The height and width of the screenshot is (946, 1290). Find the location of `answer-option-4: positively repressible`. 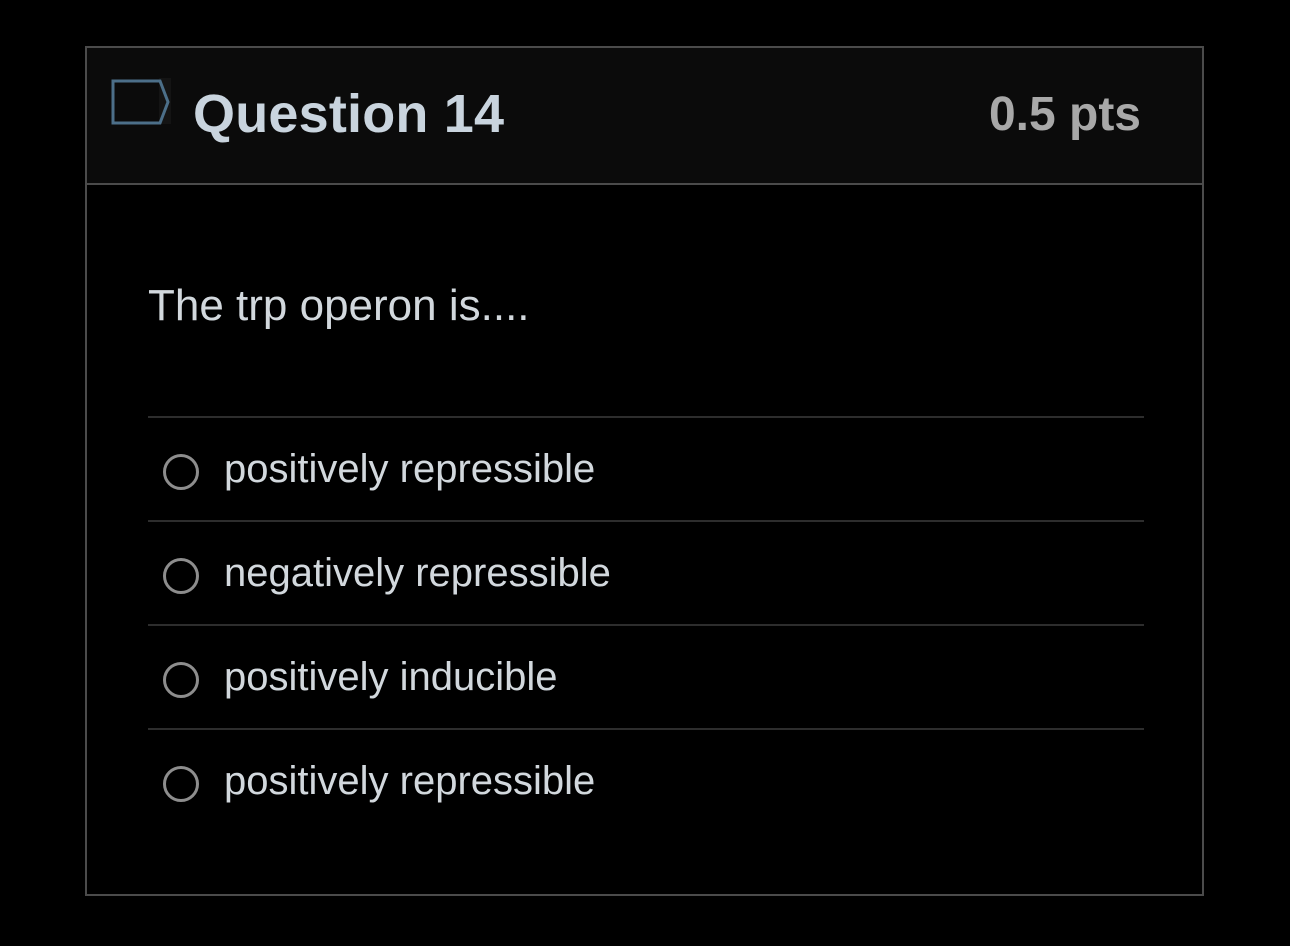

answer-option-4: positively repressible is located at coordinates (646, 780).